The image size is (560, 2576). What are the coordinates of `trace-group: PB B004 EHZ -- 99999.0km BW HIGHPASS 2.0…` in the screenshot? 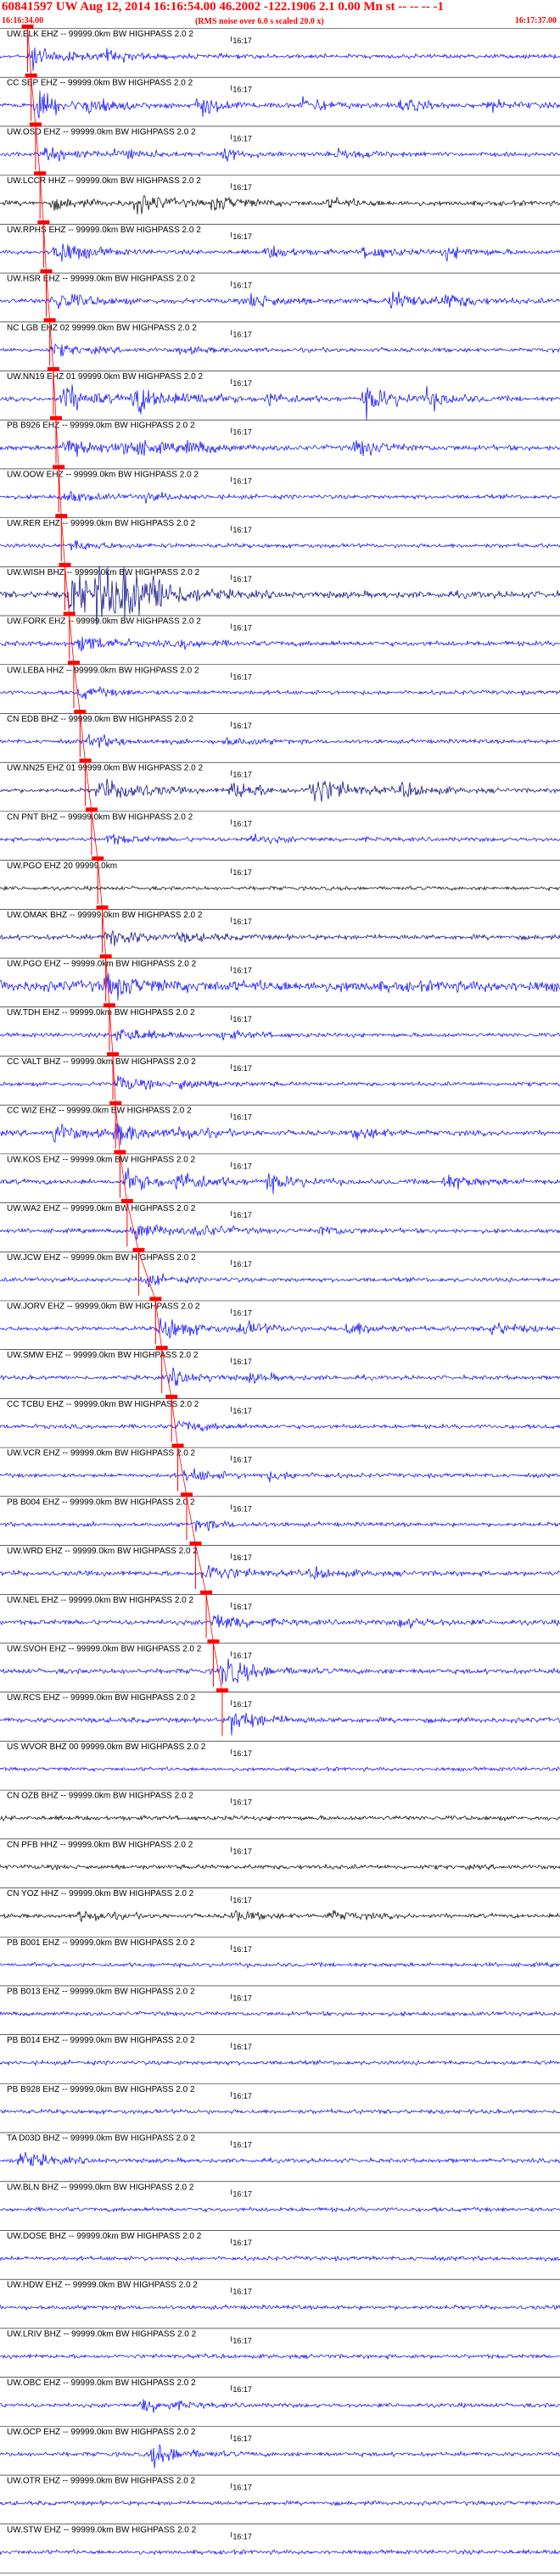 It's located at (280, 1516).